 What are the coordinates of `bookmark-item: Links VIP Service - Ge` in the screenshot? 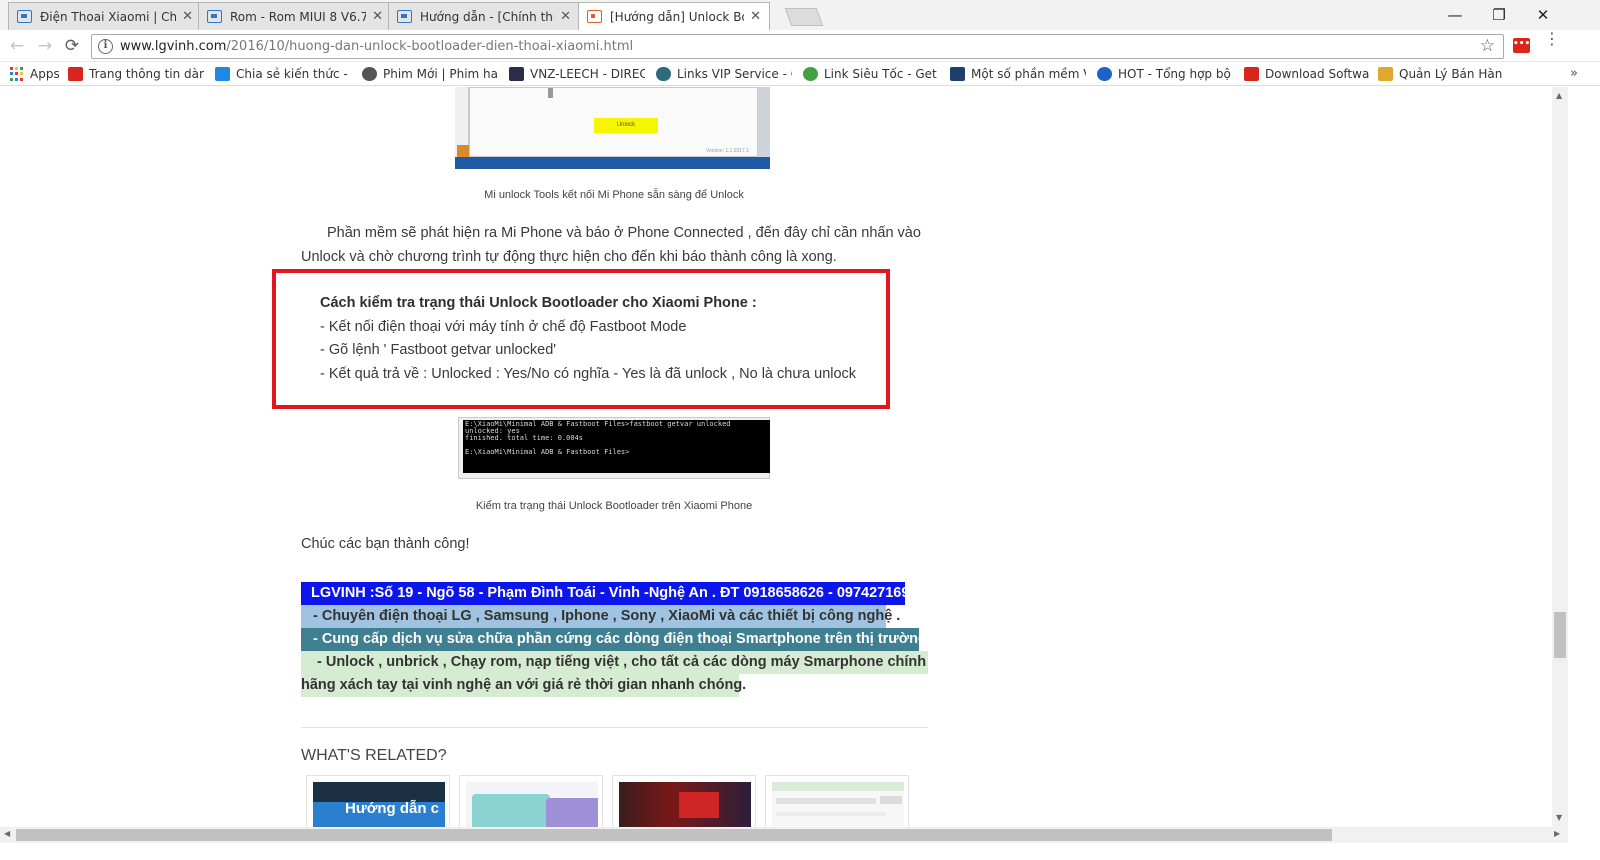 It's located at (724, 74).